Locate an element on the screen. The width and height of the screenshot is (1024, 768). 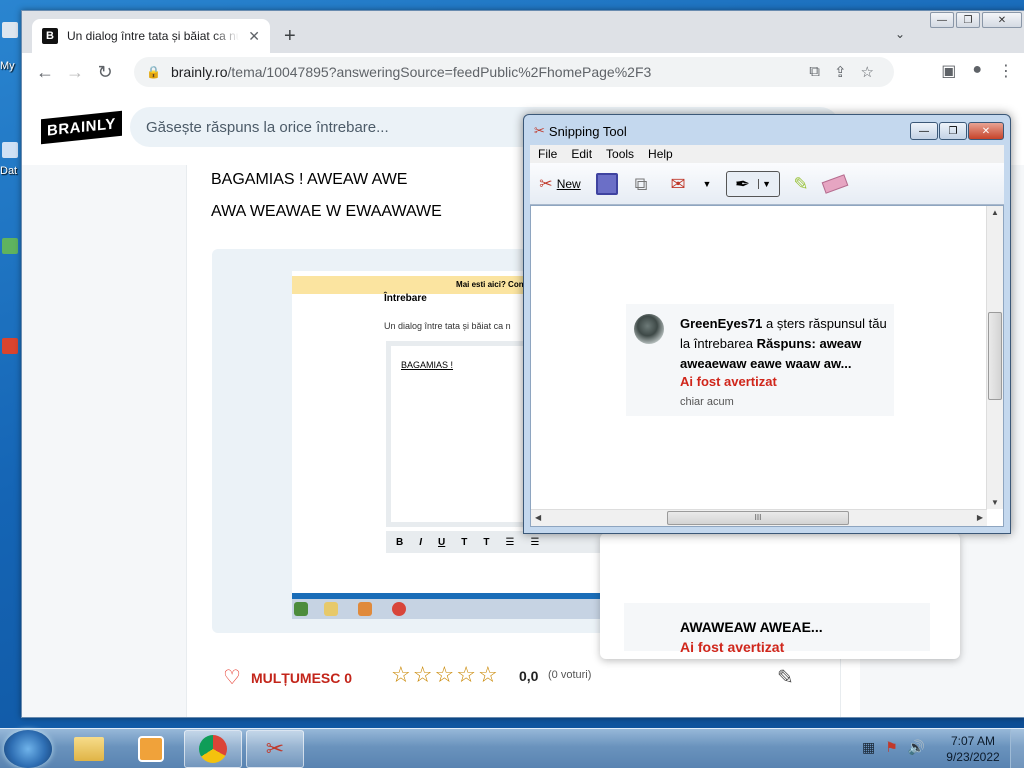
pen-icon: ✒ ▼ is located at coordinates (753, 184).